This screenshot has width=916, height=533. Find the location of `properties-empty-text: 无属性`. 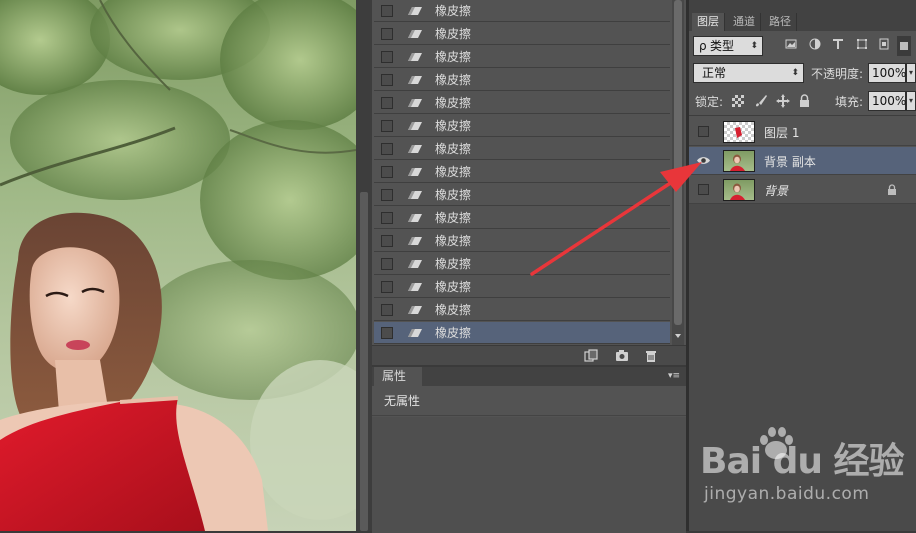

properties-empty-text: 无属性 is located at coordinates (529, 401).